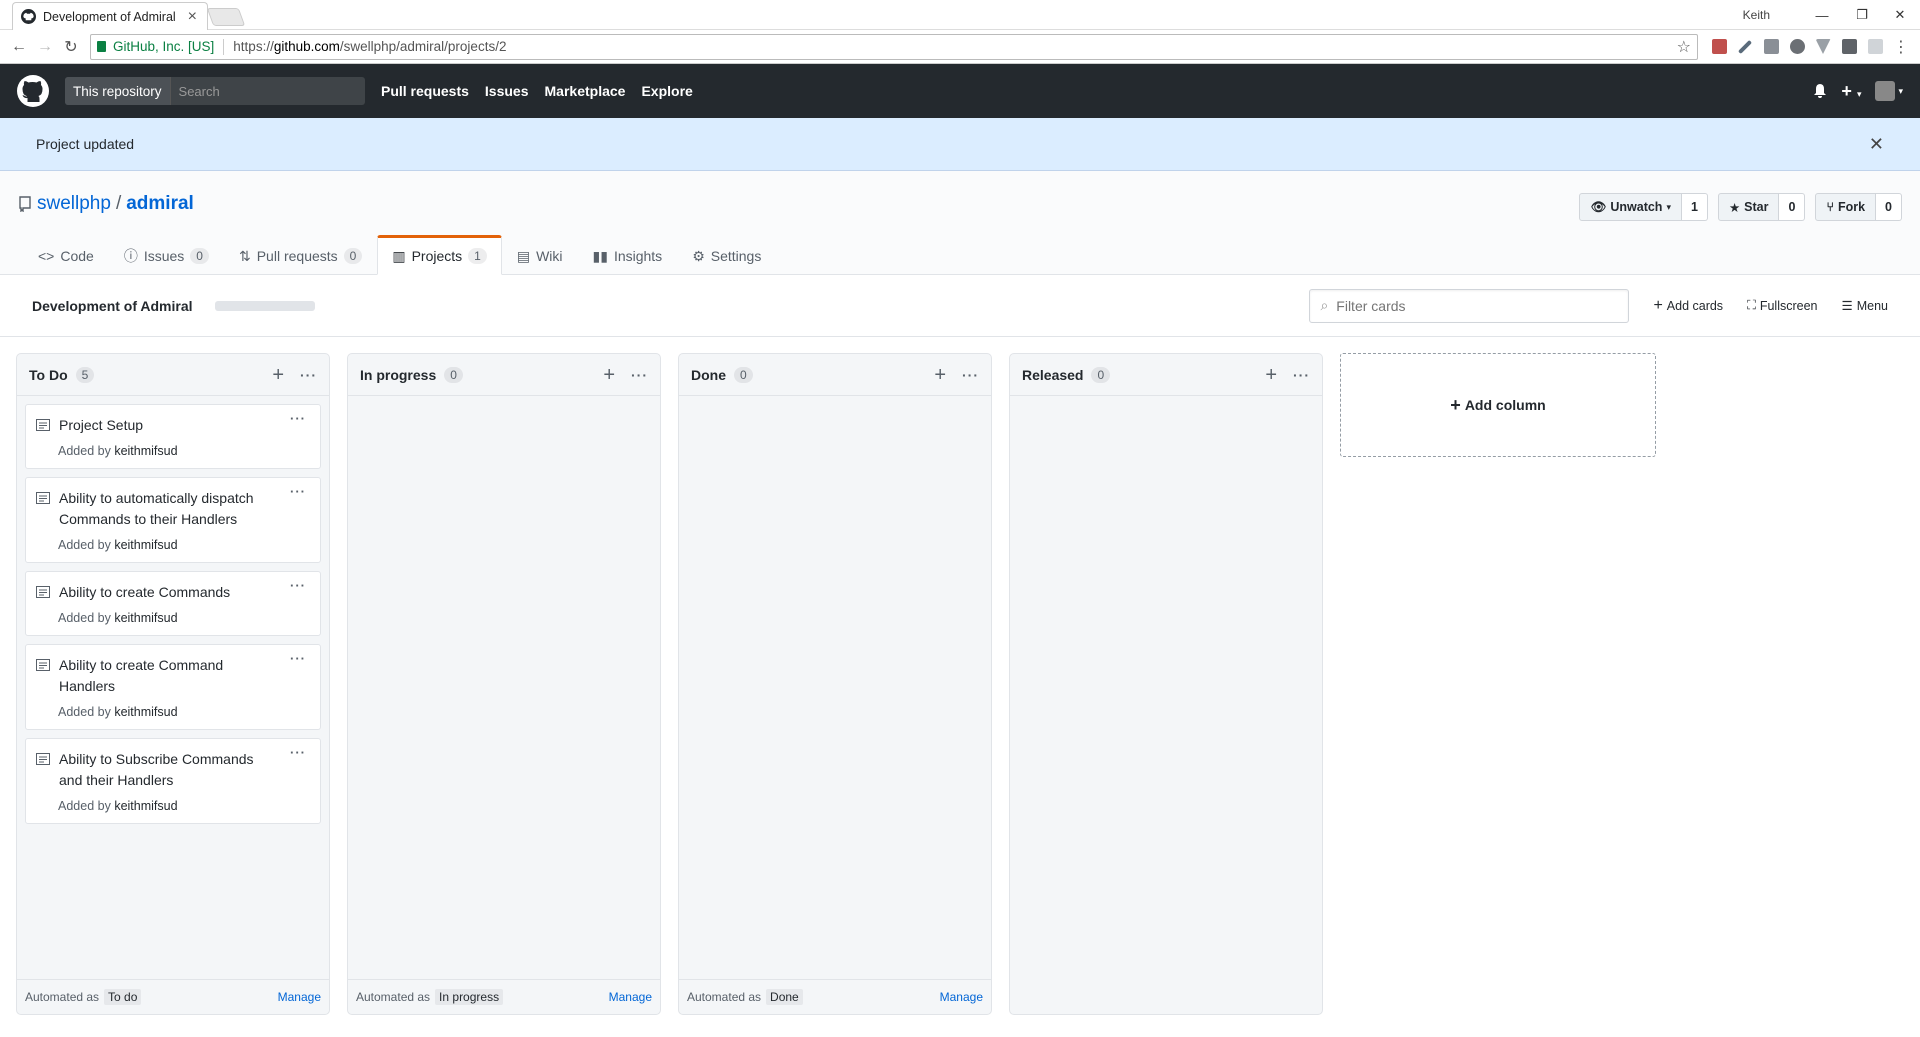 The image size is (1920, 1037). What do you see at coordinates (1865, 306) in the screenshot?
I see `menu-button: ☰ Menu` at bounding box center [1865, 306].